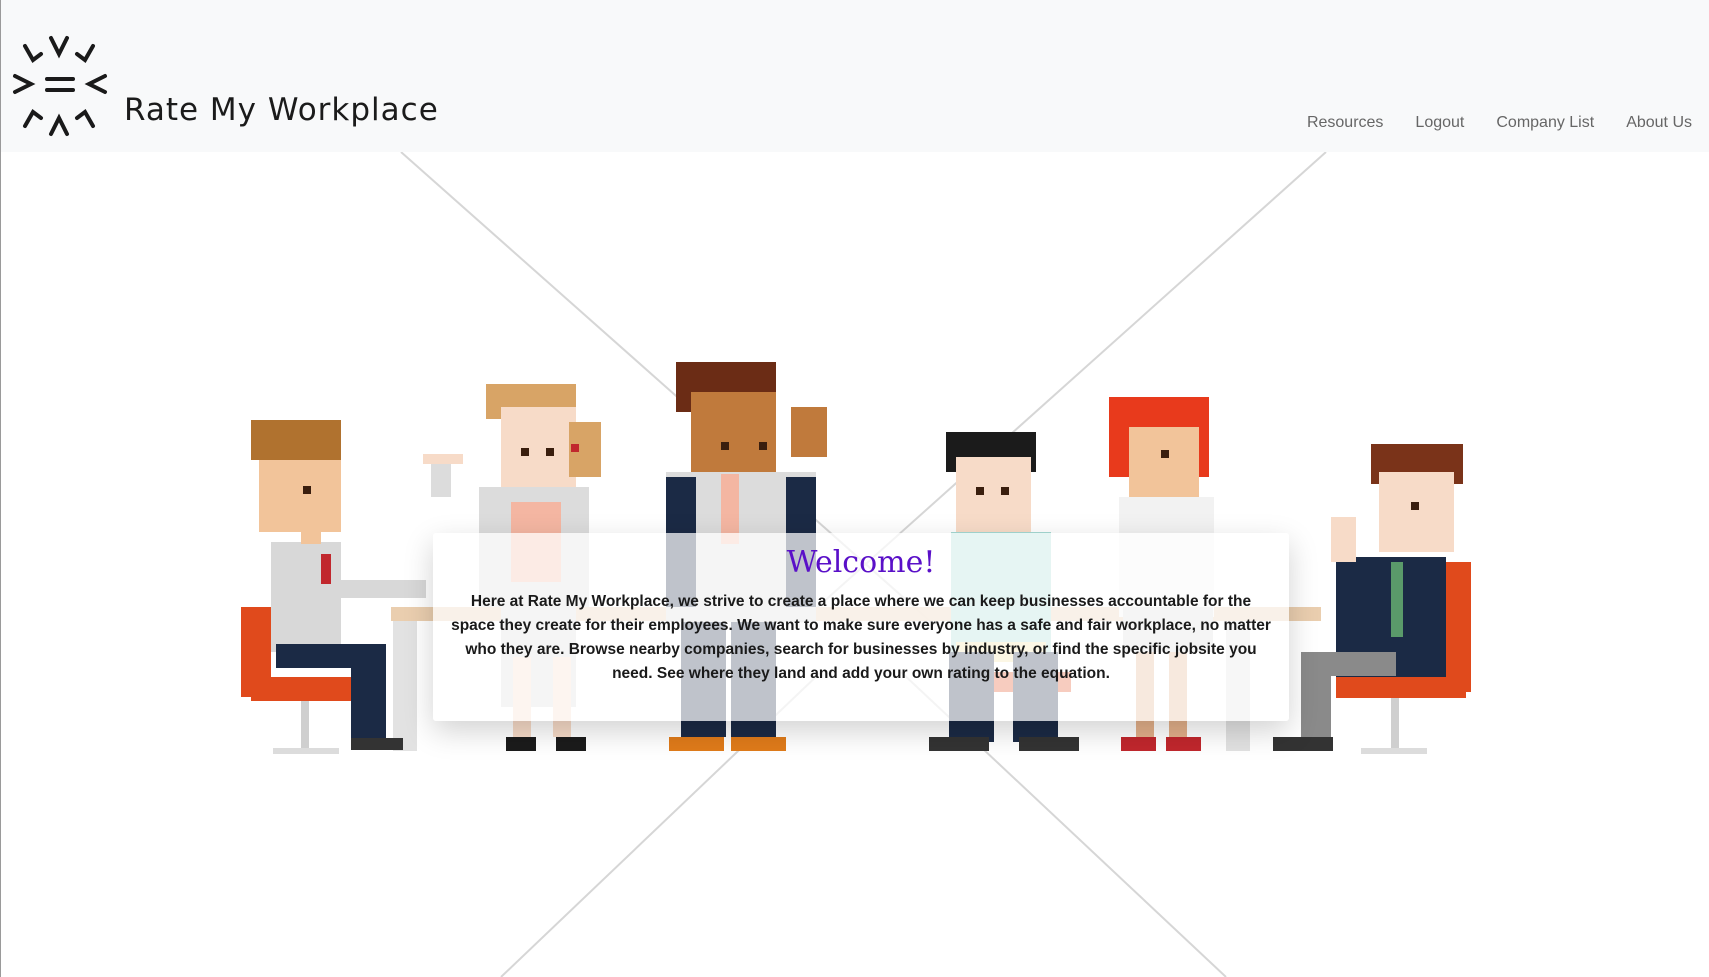 The image size is (1709, 977). What do you see at coordinates (281, 110) in the screenshot?
I see `brand-name: Rate My Workplace` at bounding box center [281, 110].